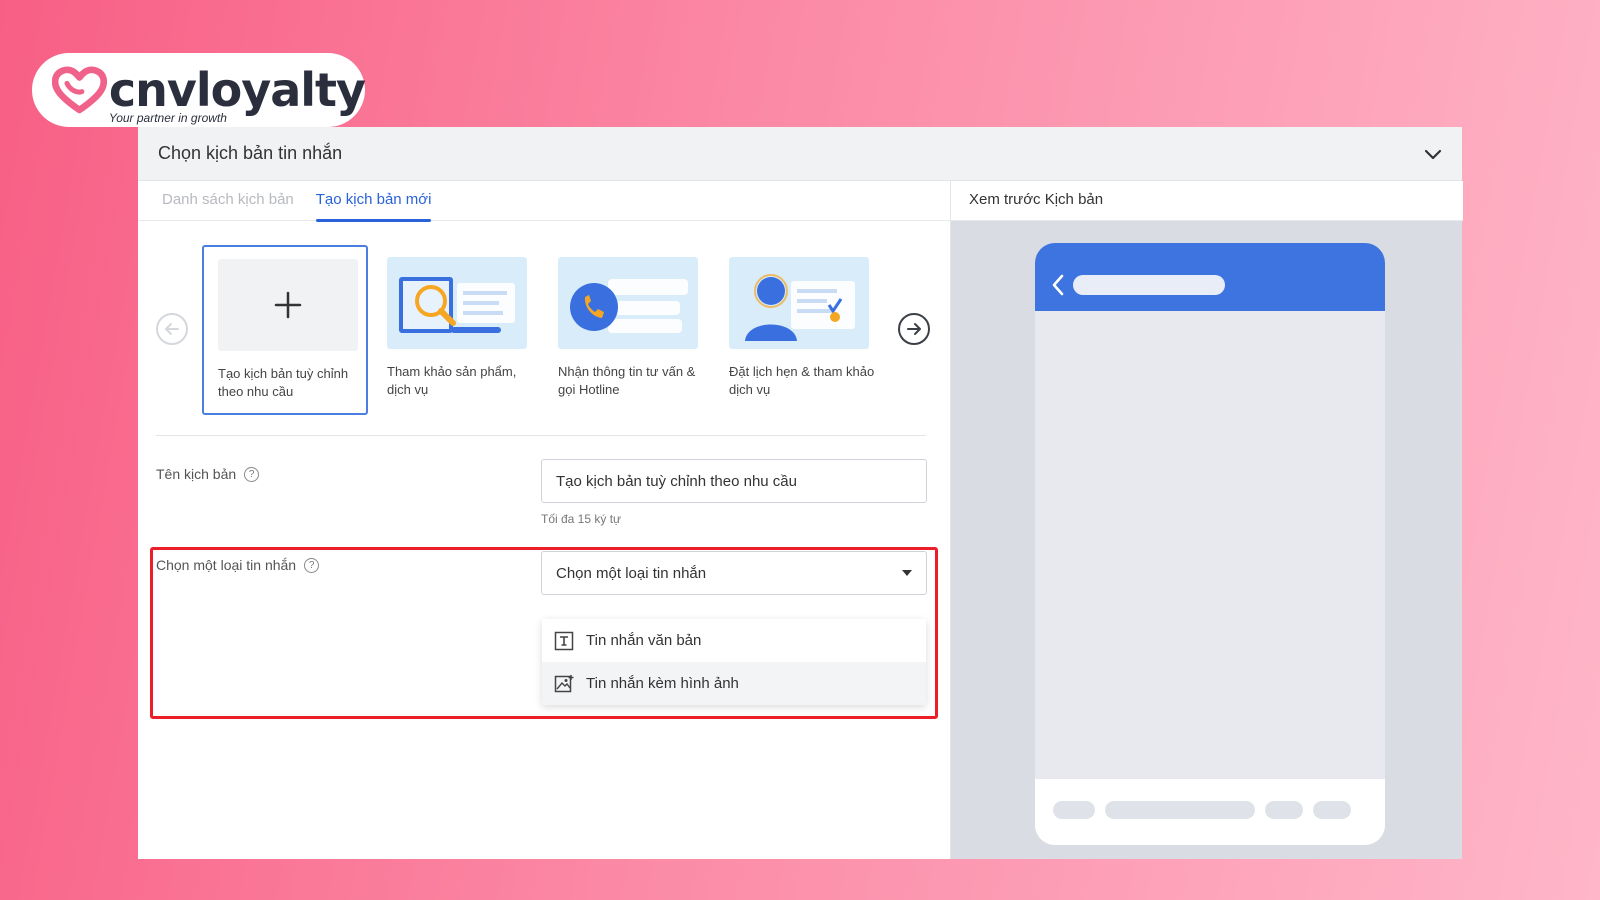 The height and width of the screenshot is (900, 1600). Describe the element at coordinates (196, 474) in the screenshot. I see `scenario-name-label-text: Tên kịch bản` at that location.